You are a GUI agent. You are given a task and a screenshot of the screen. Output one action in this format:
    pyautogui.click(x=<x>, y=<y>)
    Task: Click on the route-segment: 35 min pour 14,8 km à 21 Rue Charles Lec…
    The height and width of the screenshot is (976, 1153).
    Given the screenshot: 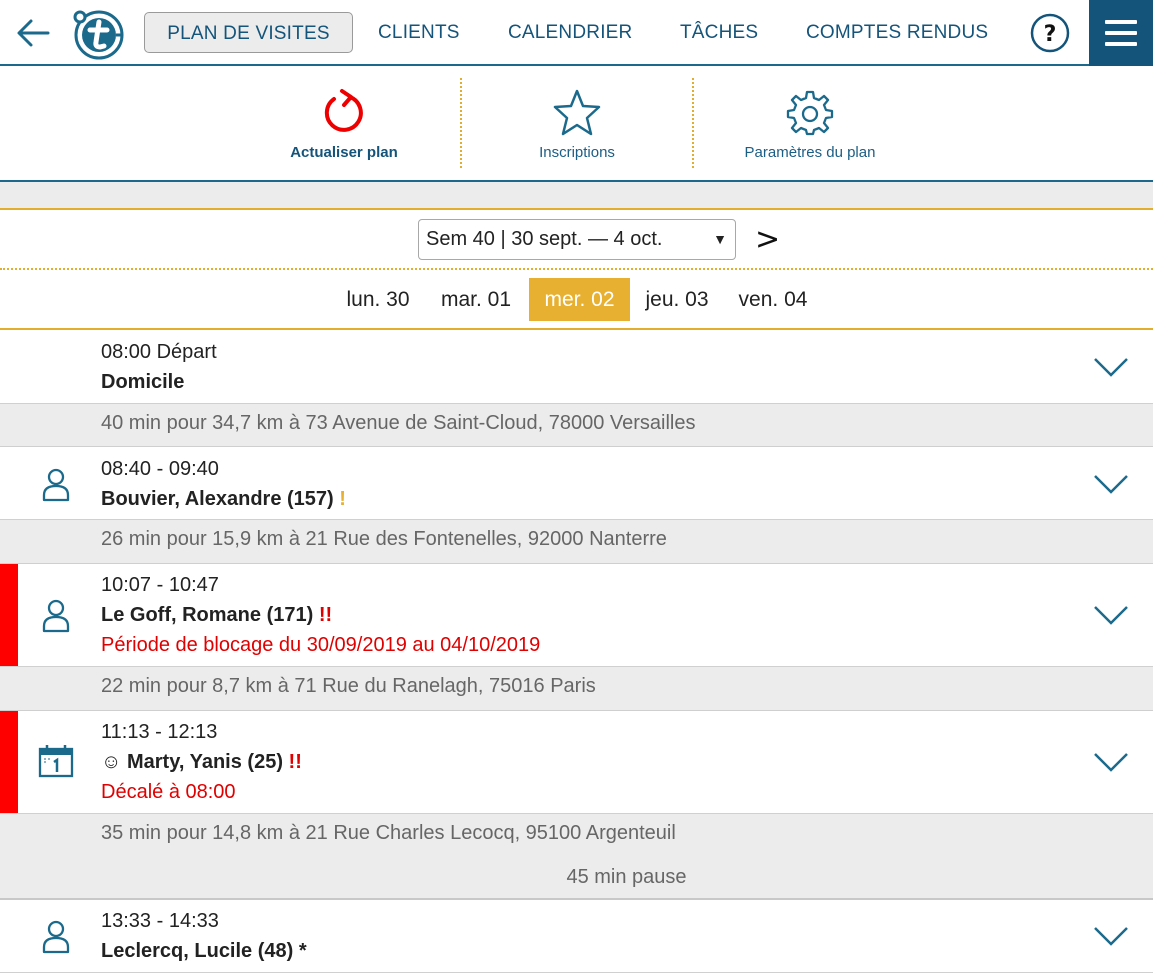 What is the action you would take?
    pyautogui.click(x=576, y=857)
    